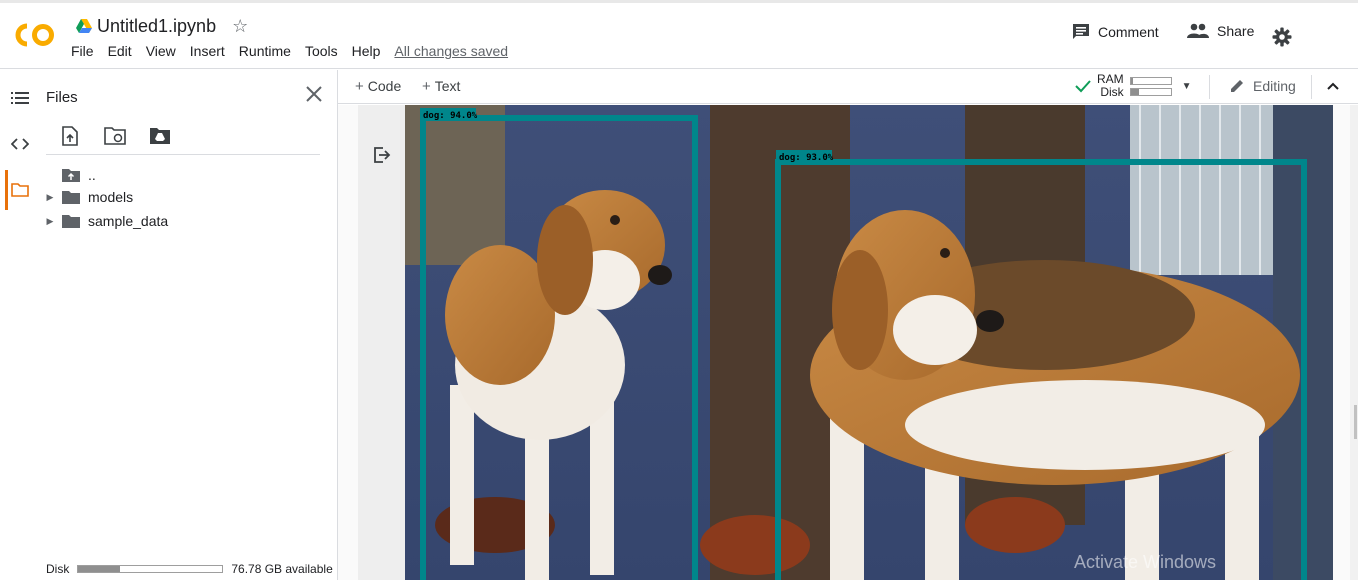 This screenshot has width=1358, height=580. I want to click on resource-bars, so click(1150, 86).